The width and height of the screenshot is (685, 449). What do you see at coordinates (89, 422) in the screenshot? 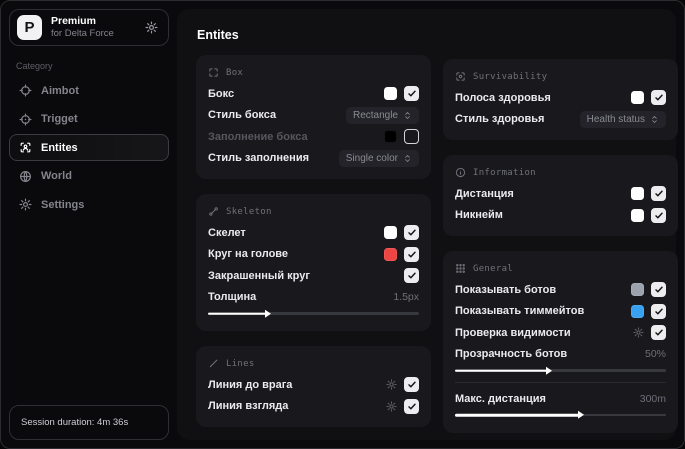
I see `session-duration: Session duration: 4m 36s` at bounding box center [89, 422].